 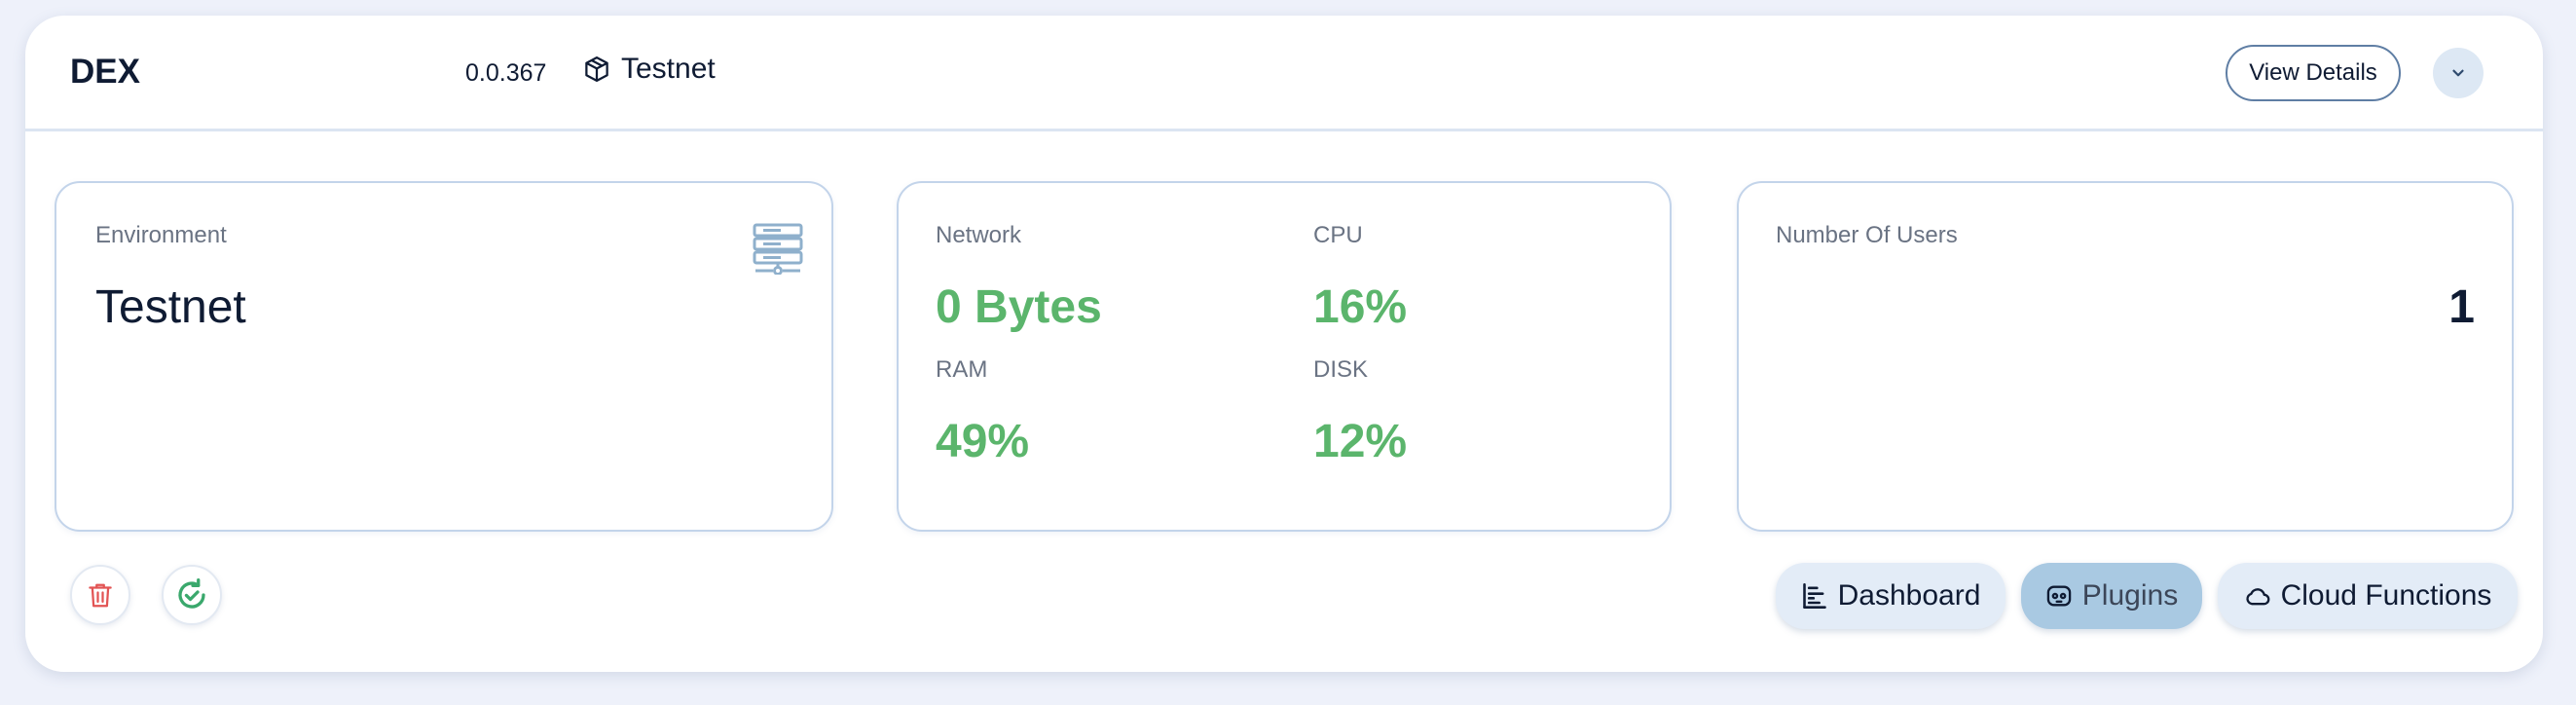 What do you see at coordinates (668, 69) in the screenshot?
I see `environment-tag-label: Testnet` at bounding box center [668, 69].